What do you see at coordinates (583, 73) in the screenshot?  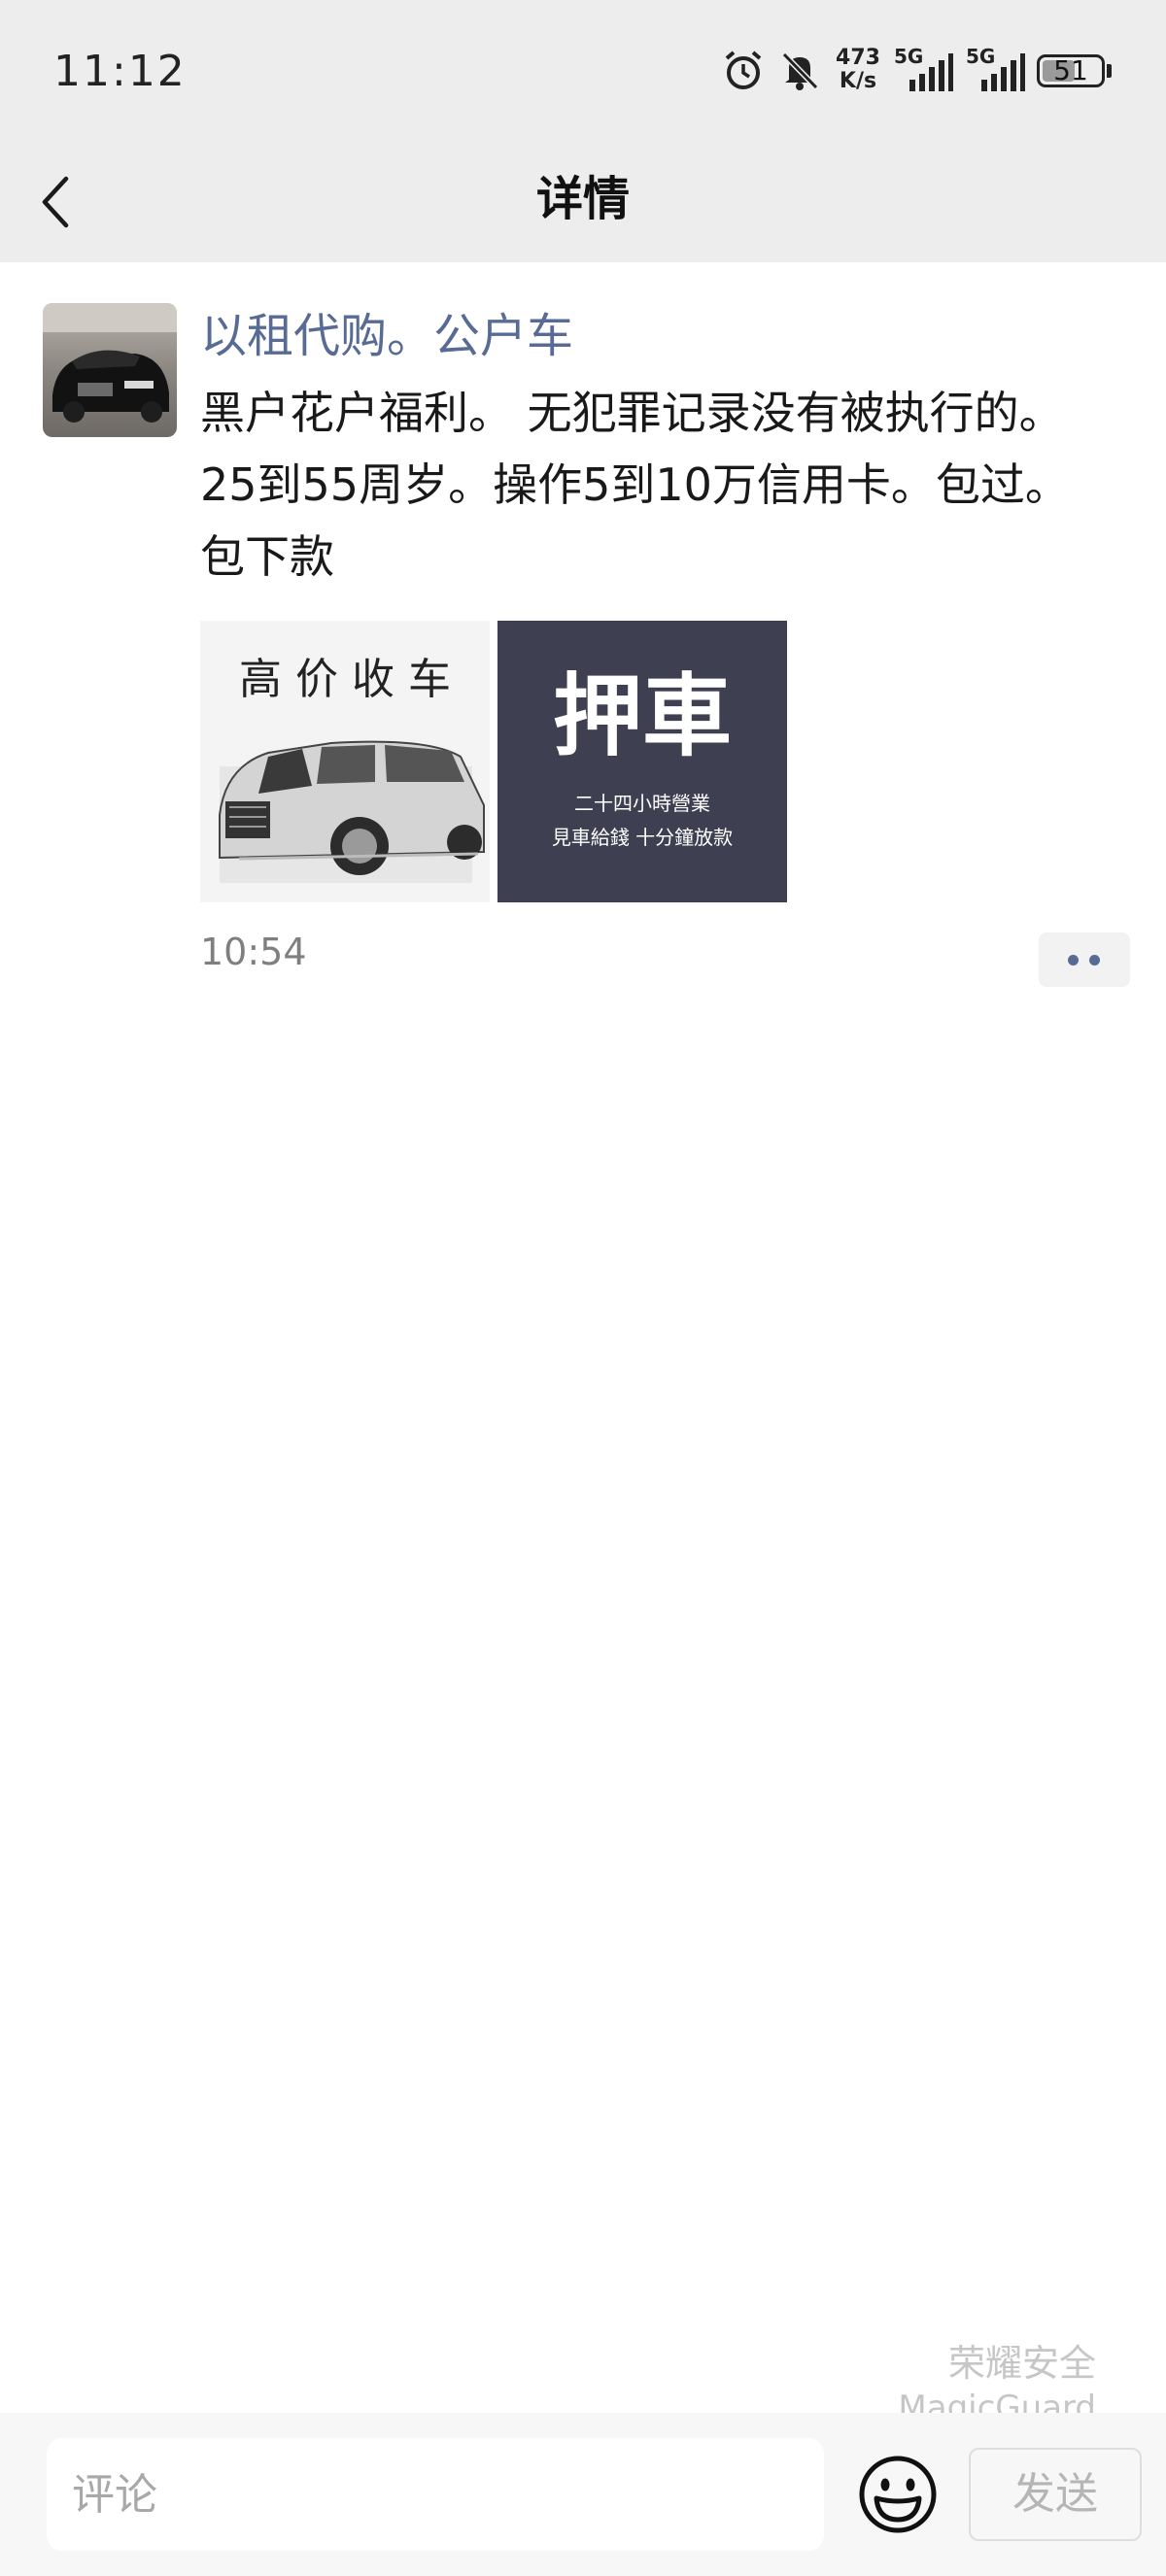 I see `status-bar: 11:12 473 K/s 5G 5G 51` at bounding box center [583, 73].